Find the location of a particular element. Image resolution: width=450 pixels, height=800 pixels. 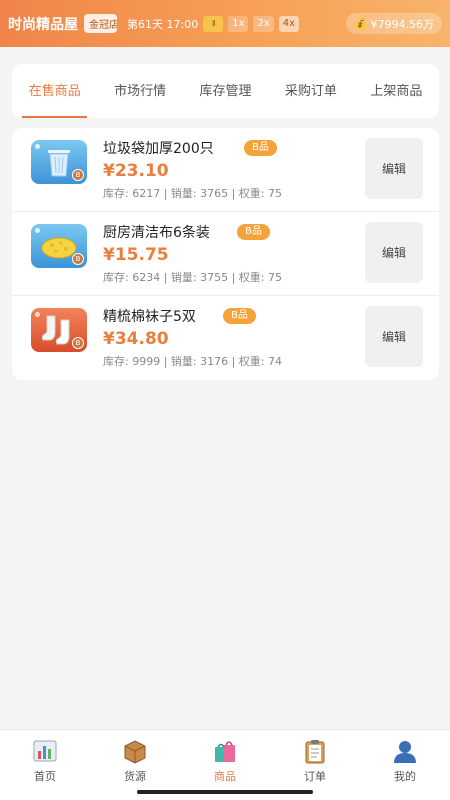

product-price: ¥34.80 is located at coordinates (136, 339).